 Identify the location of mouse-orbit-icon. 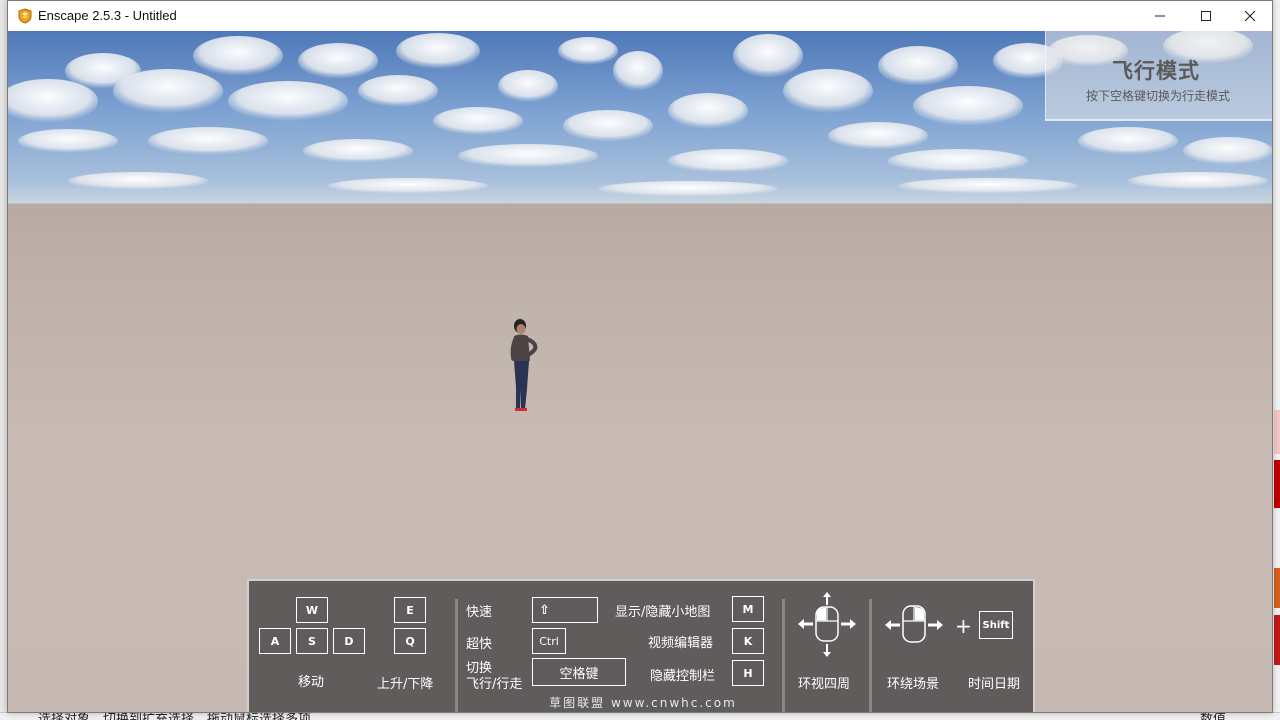
(914, 624).